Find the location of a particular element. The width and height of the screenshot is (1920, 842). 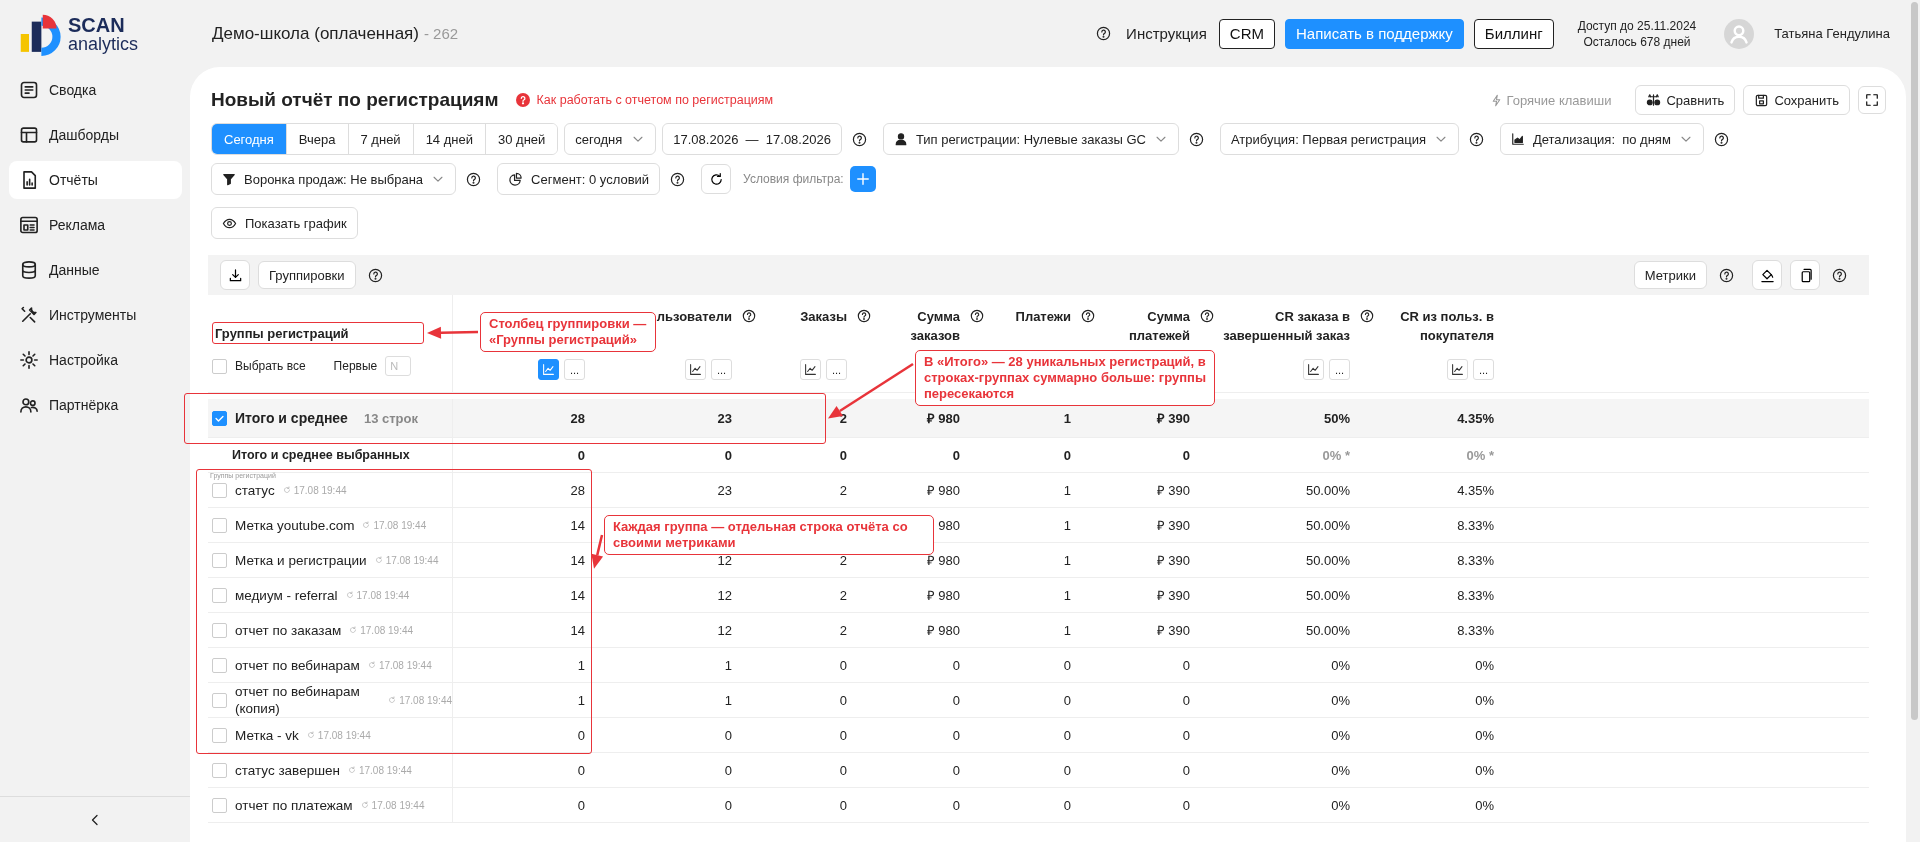

sidebar-item: Настройка is located at coordinates (95, 360).